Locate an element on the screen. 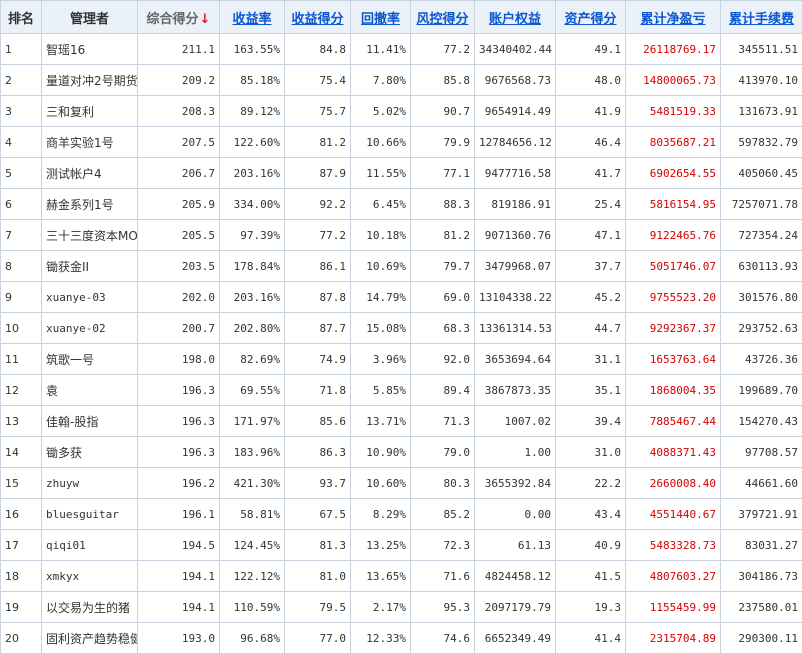 This screenshot has width=802, height=653. header-composite-label: 综合得分 is located at coordinates (173, 19).